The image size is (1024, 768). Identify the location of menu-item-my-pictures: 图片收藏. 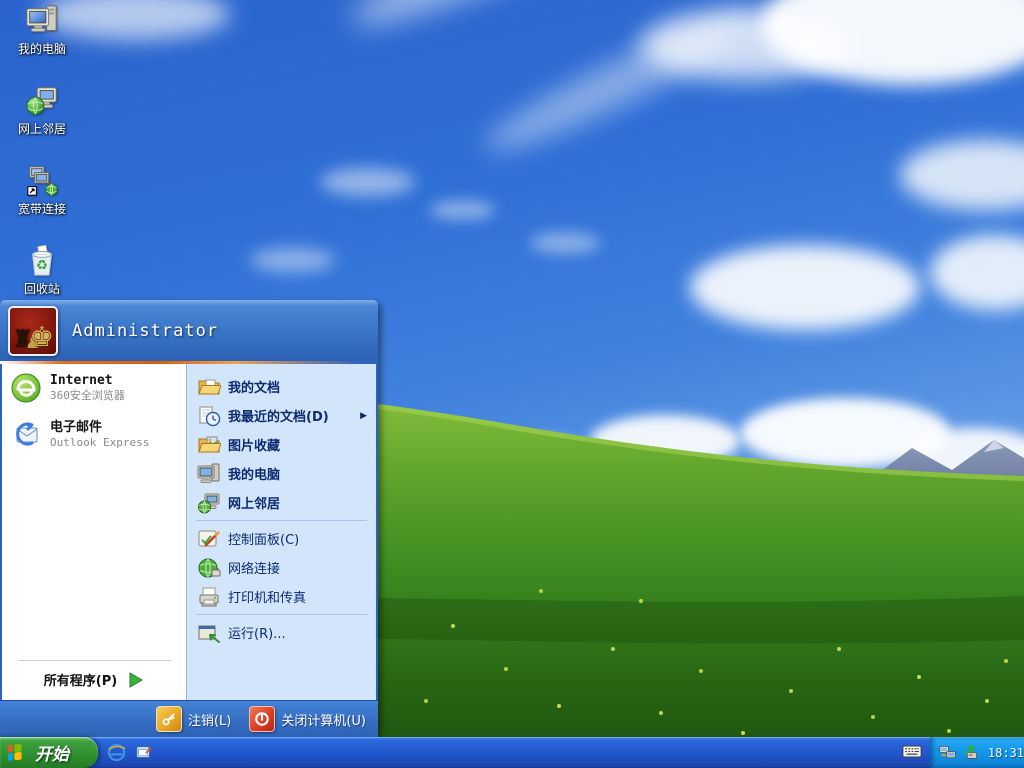
(281, 444).